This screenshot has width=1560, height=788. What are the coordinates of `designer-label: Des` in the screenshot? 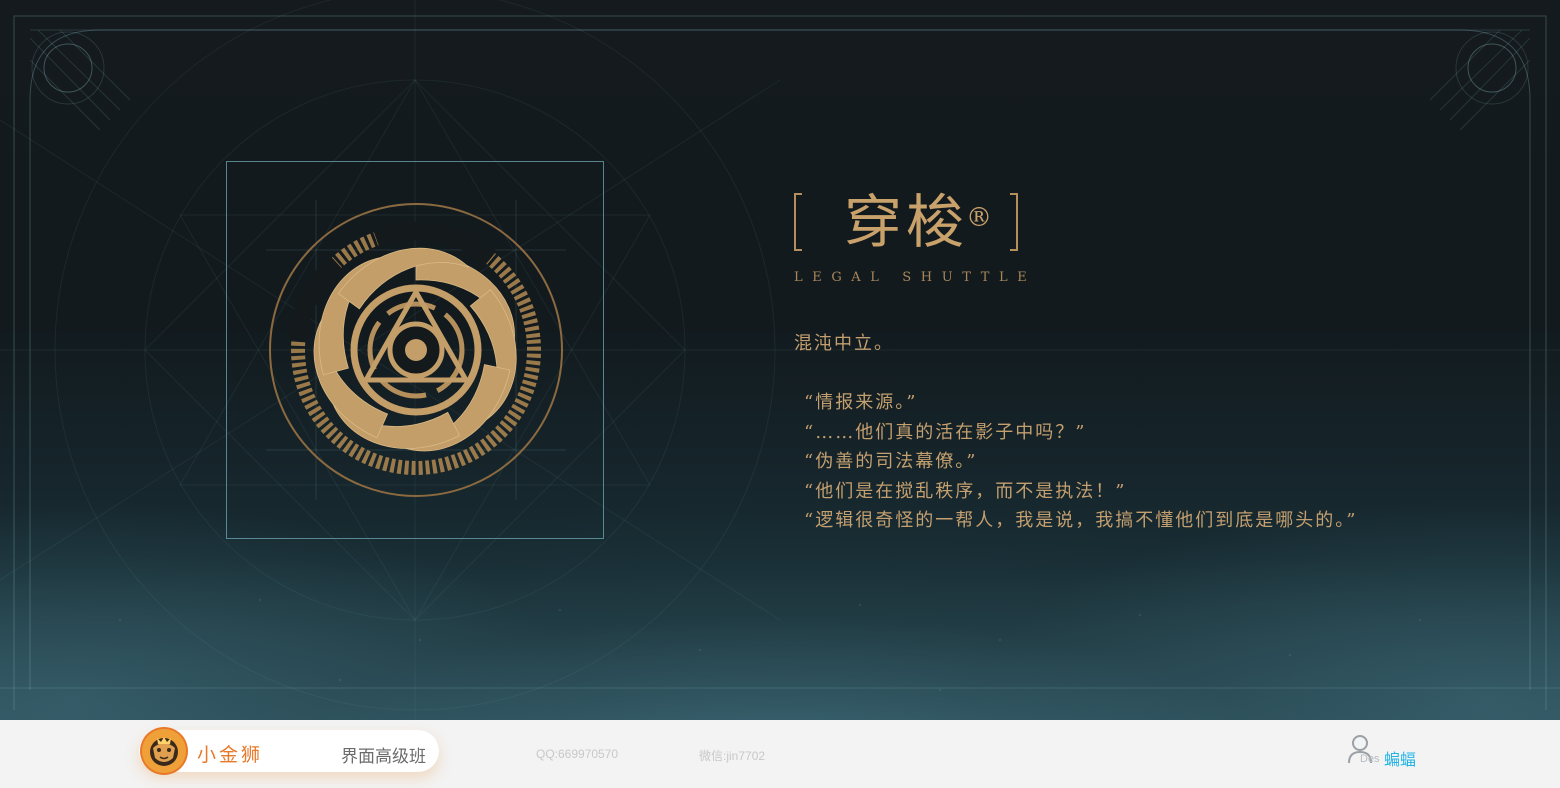 It's located at (1370, 759).